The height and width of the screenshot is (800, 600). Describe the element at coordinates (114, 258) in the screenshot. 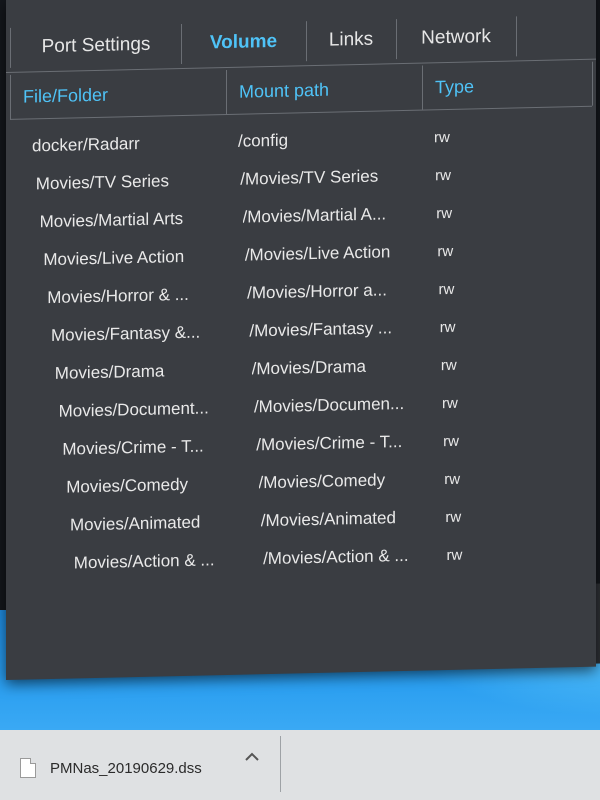

I see `cell-file-folder: Movies/Live Action` at that location.